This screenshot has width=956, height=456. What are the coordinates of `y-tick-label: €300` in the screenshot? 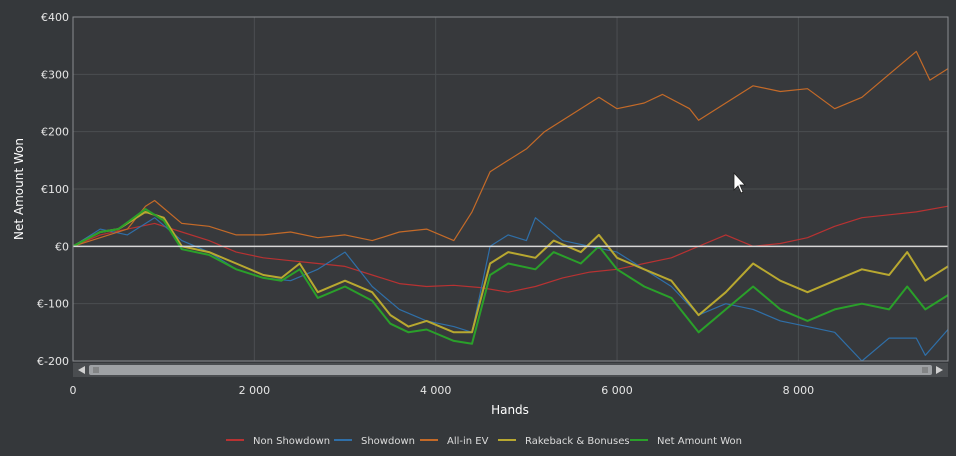 It's located at (55, 74).